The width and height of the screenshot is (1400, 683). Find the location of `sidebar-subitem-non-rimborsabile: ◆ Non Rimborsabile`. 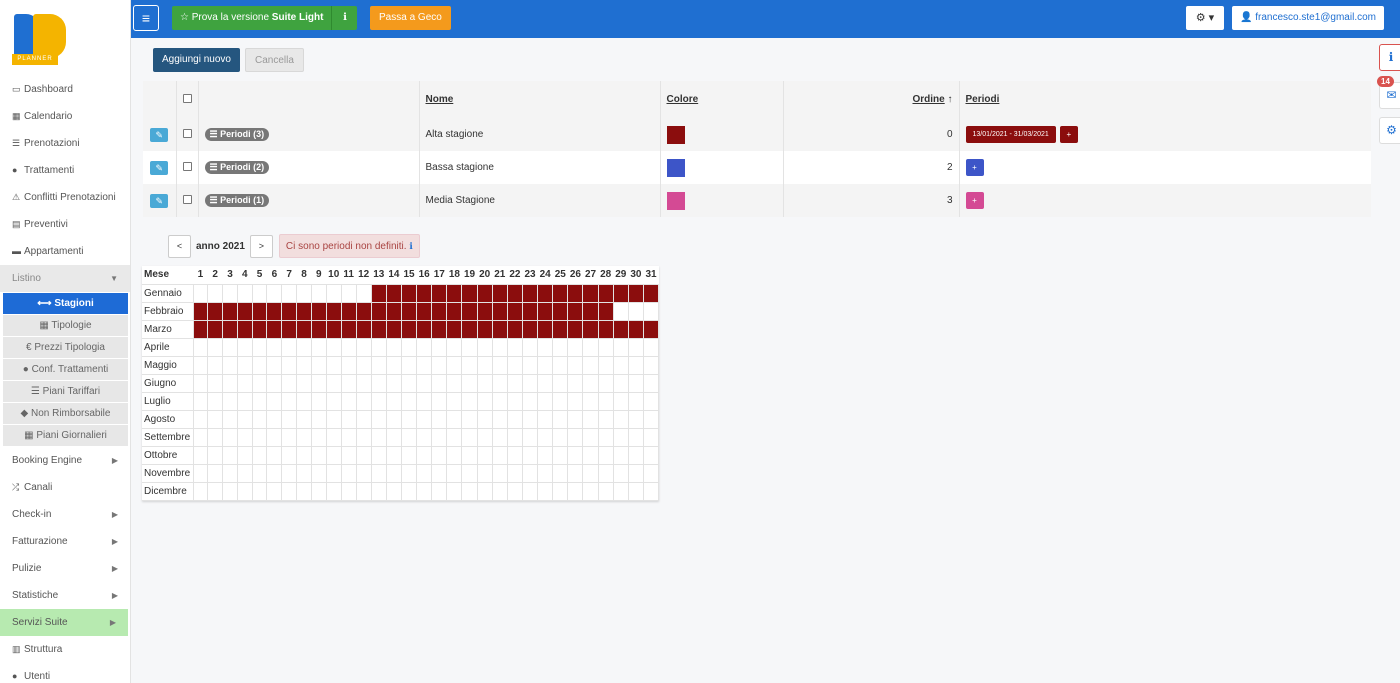

sidebar-subitem-non-rimborsabile: ◆ Non Rimborsabile is located at coordinates (65, 413).